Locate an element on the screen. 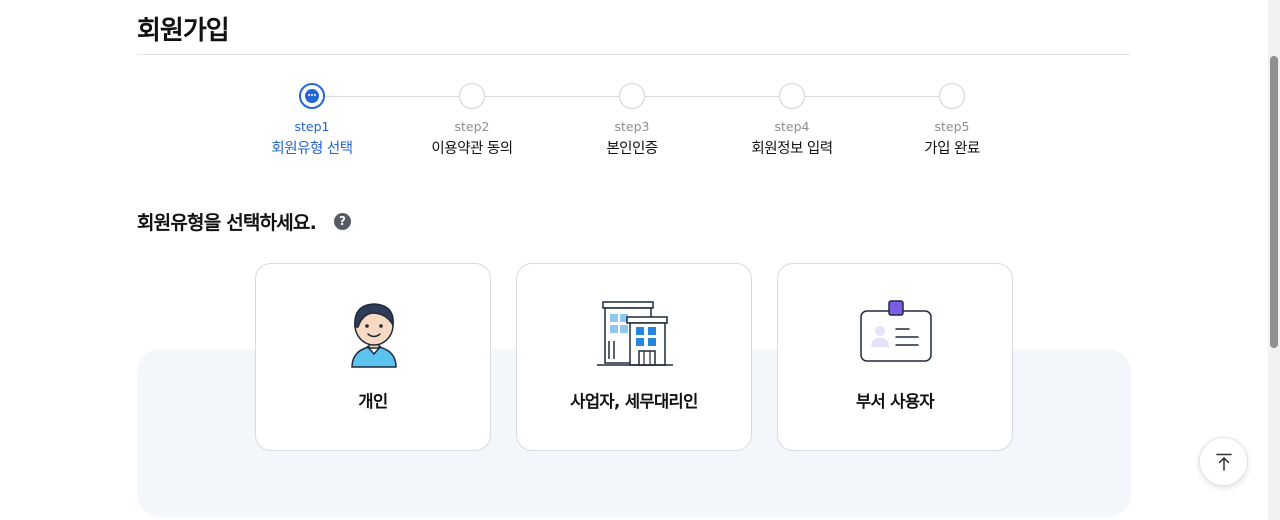  vertical-scrollbar is located at coordinates (1274, 260).